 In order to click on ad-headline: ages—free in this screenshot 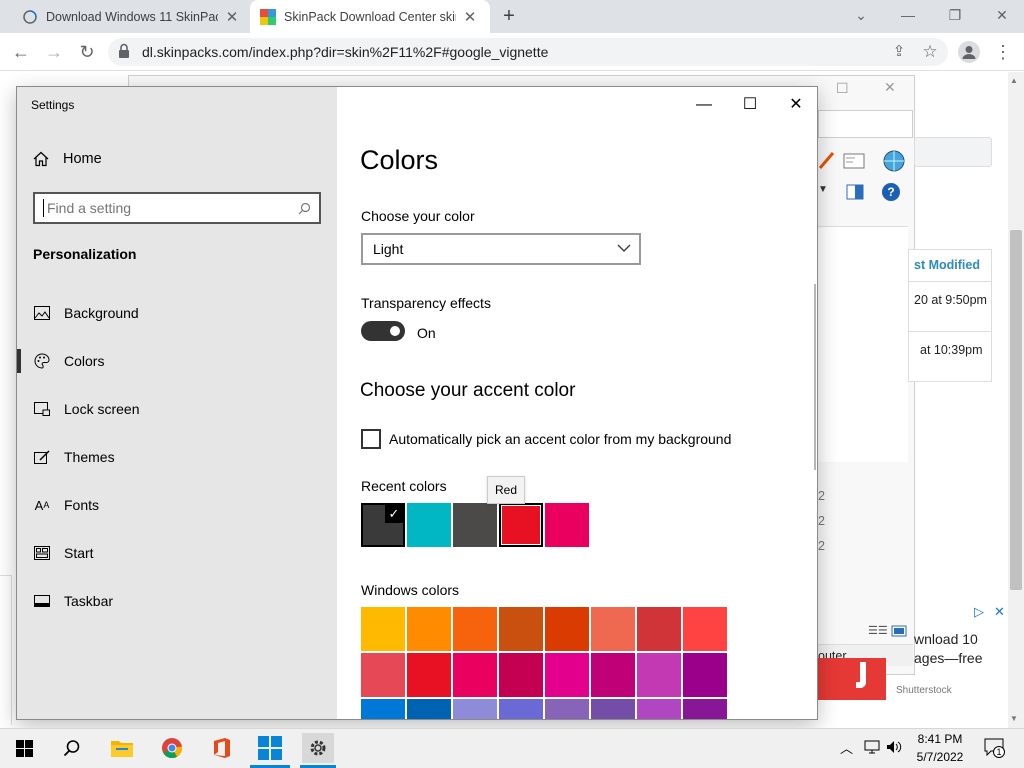, I will do `click(948, 658)`.